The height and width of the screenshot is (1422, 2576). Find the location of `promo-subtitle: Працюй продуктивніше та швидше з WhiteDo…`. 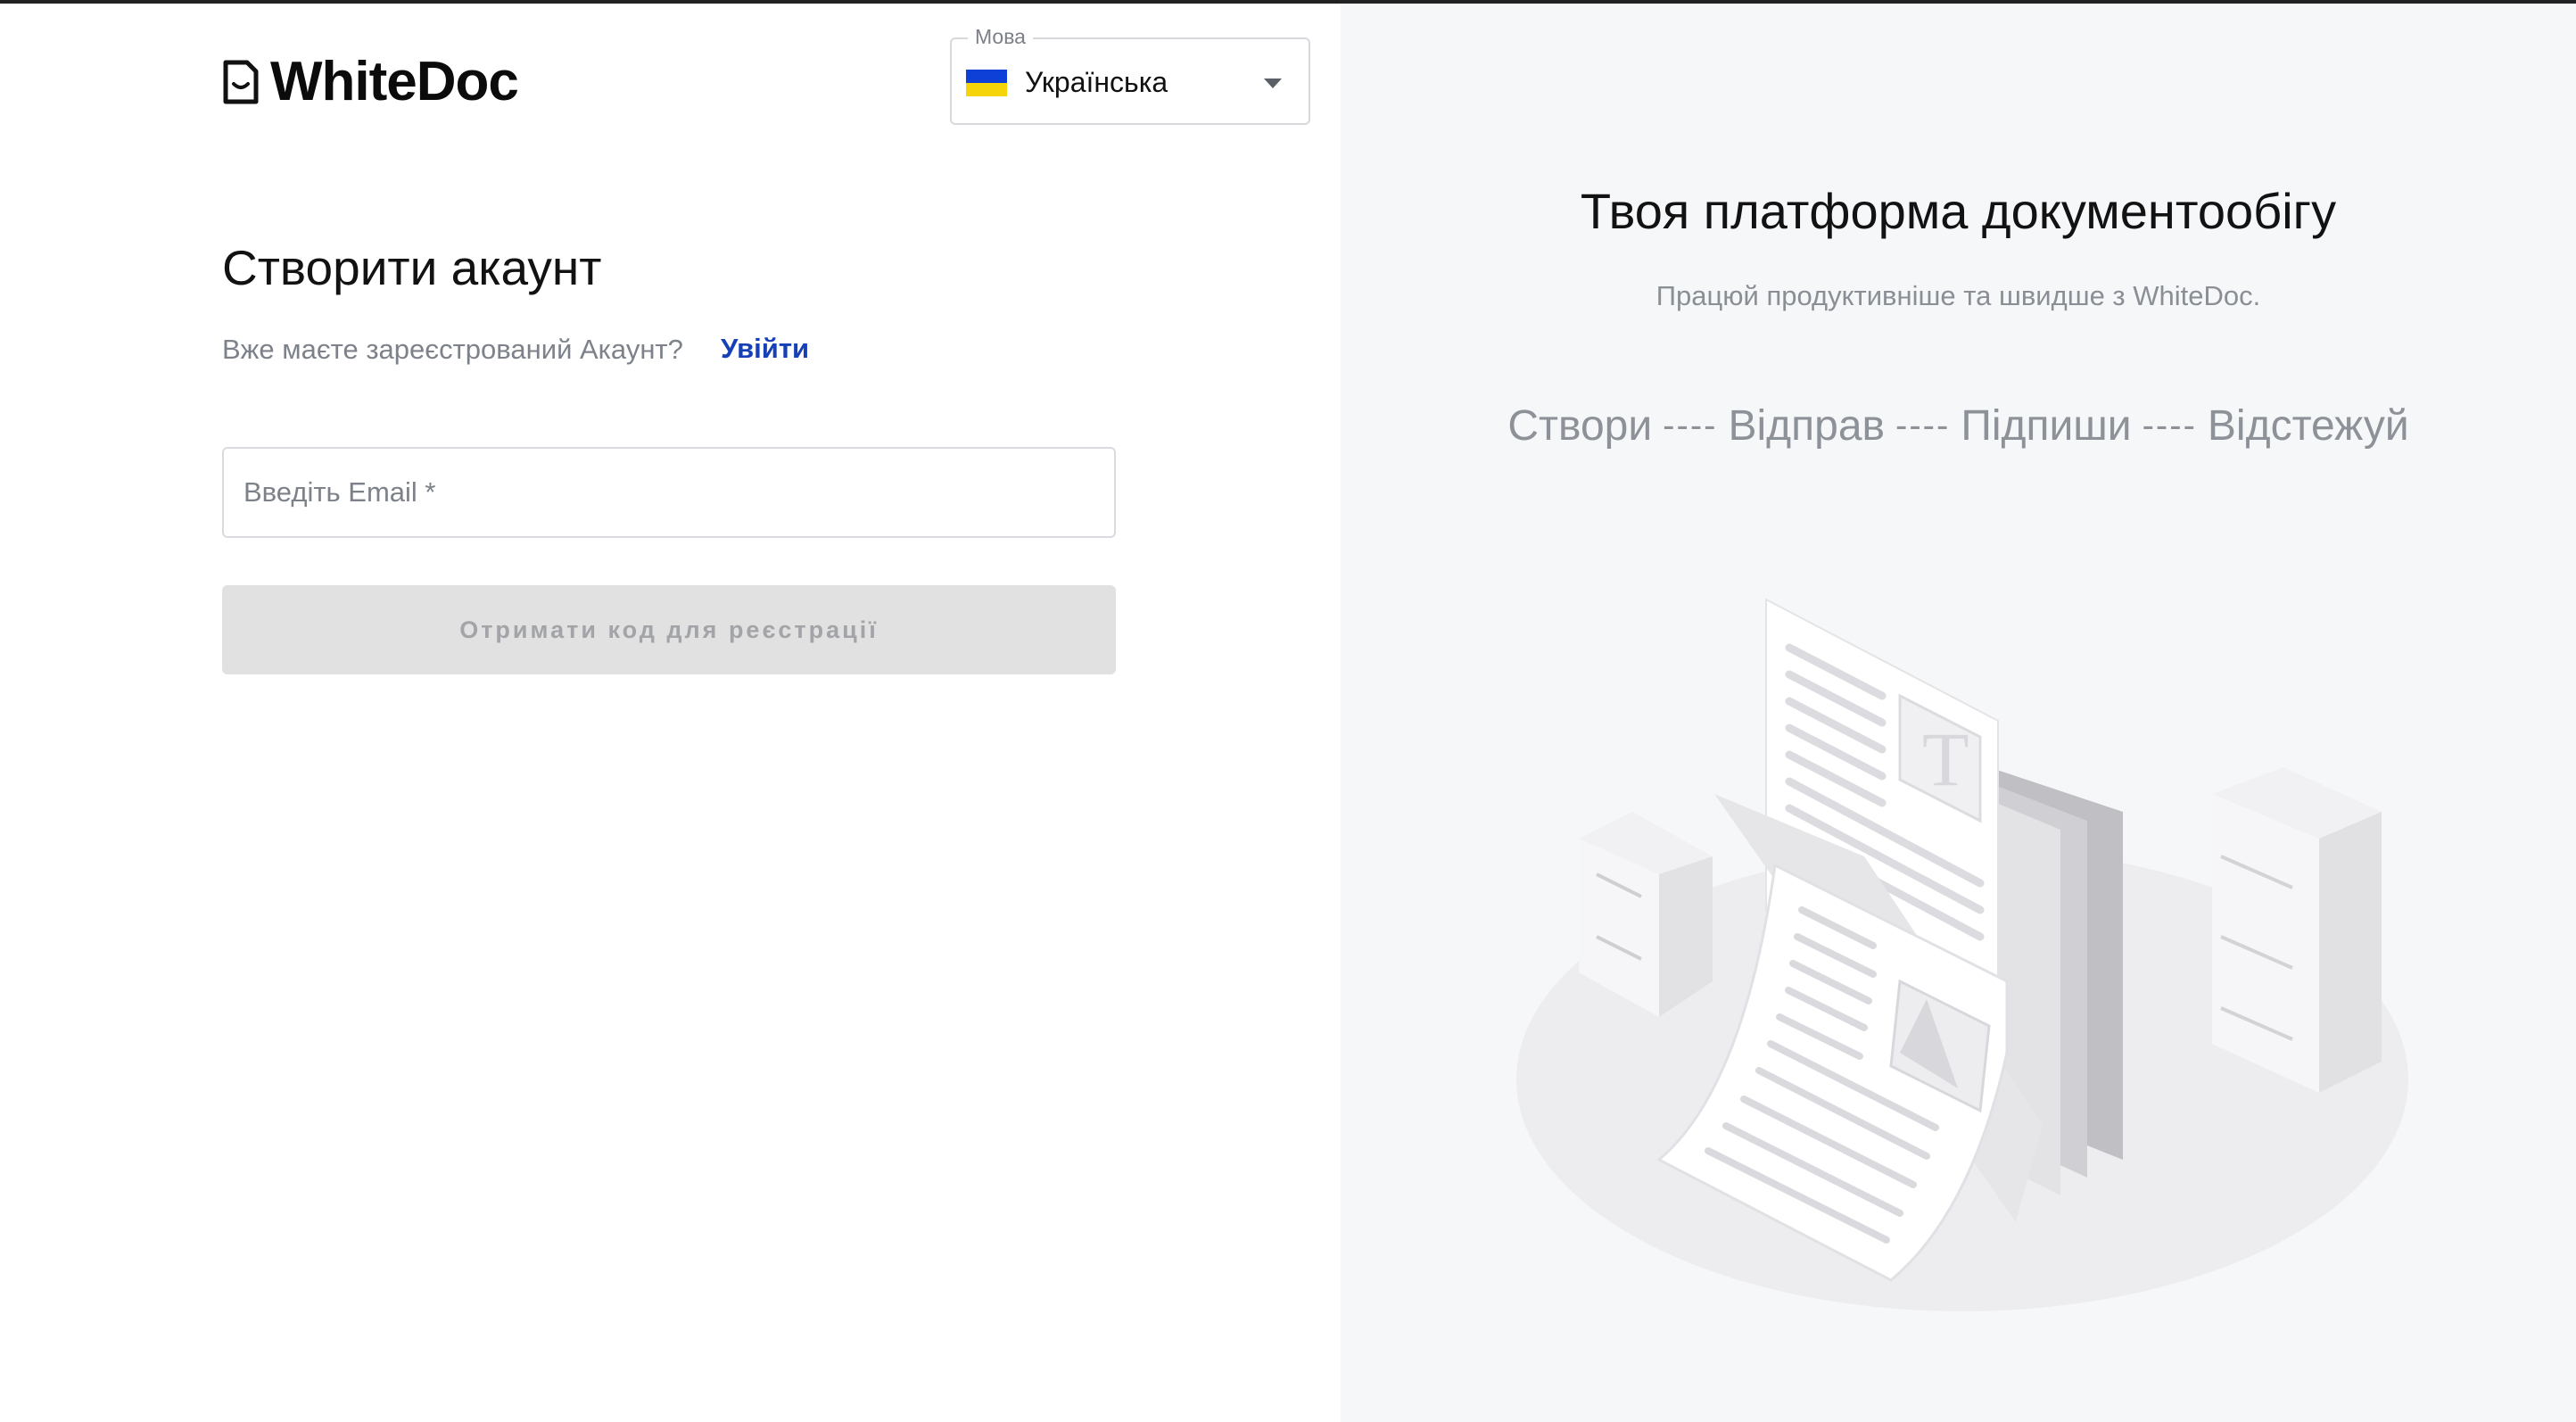

promo-subtitle: Працюй продуктивніше та швидше з WhiteDo… is located at coordinates (1958, 295).